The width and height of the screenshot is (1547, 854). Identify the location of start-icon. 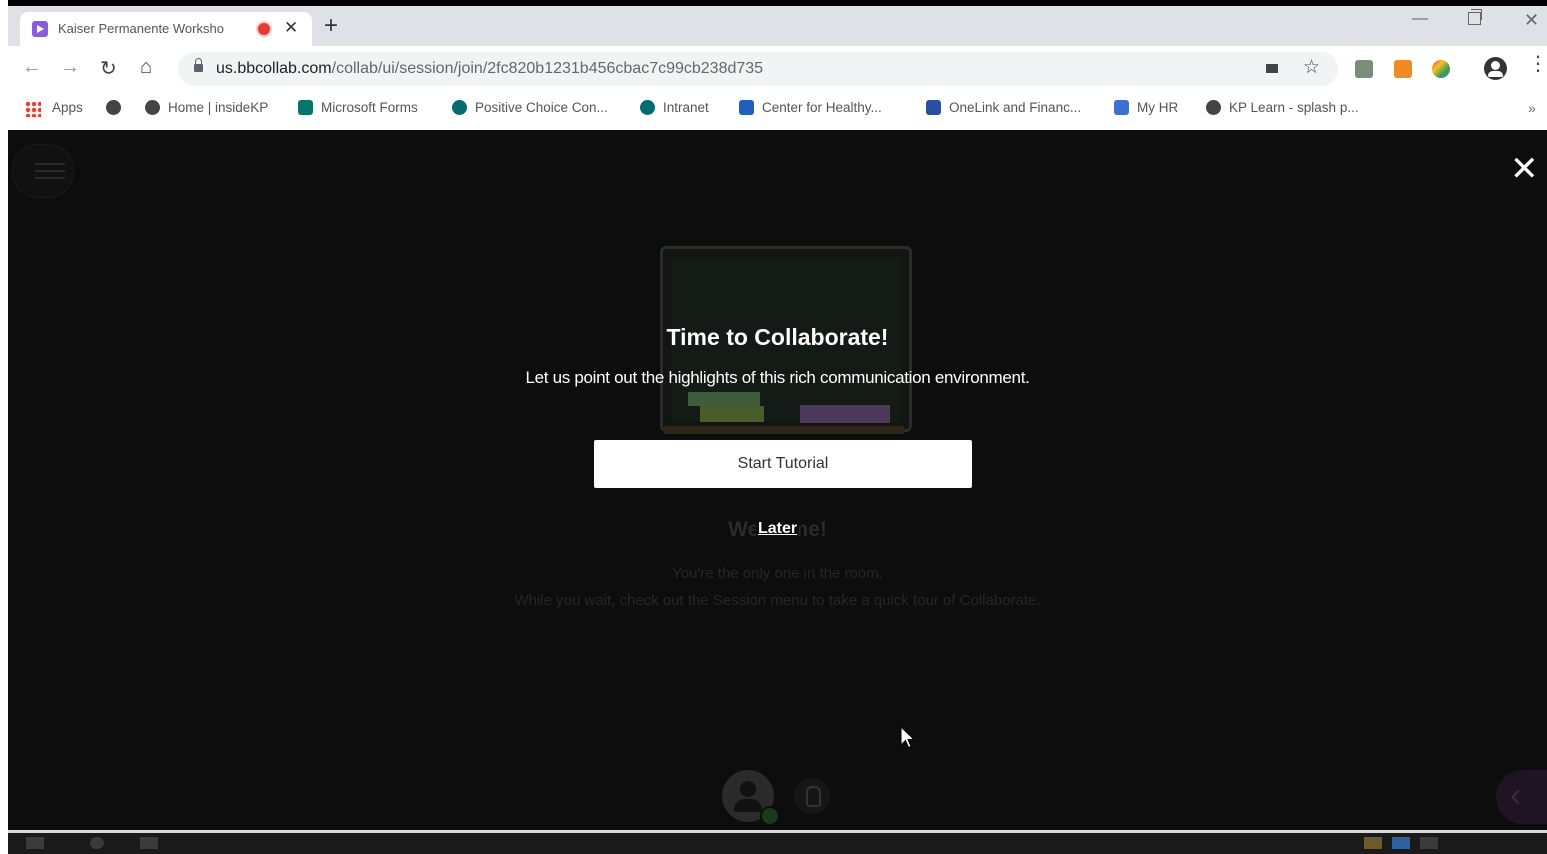
(35, 843).